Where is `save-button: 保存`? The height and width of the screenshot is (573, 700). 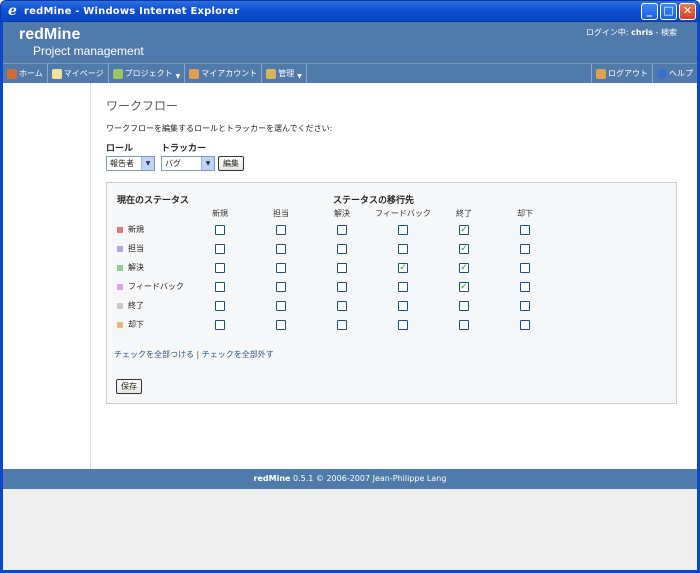 save-button: 保存 is located at coordinates (129, 386).